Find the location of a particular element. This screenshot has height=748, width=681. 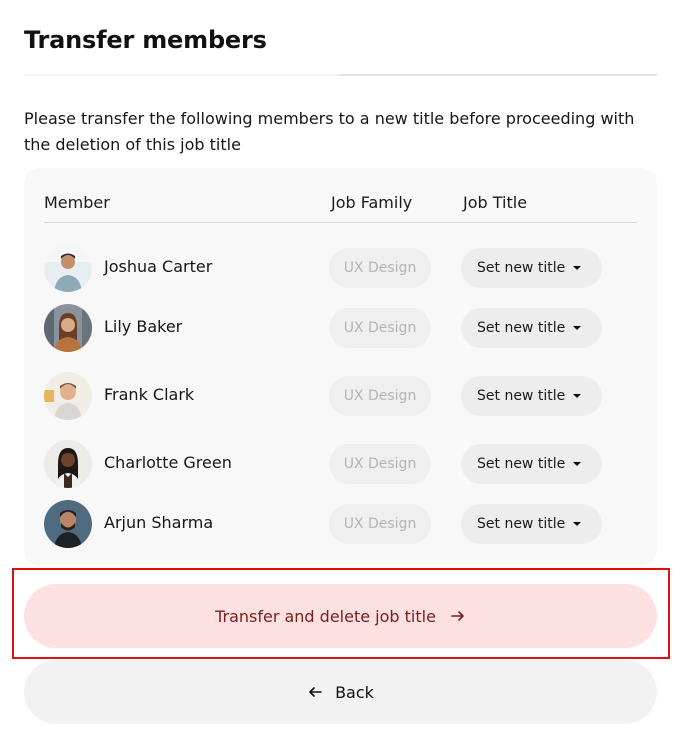

back-button: Back is located at coordinates (340, 692).